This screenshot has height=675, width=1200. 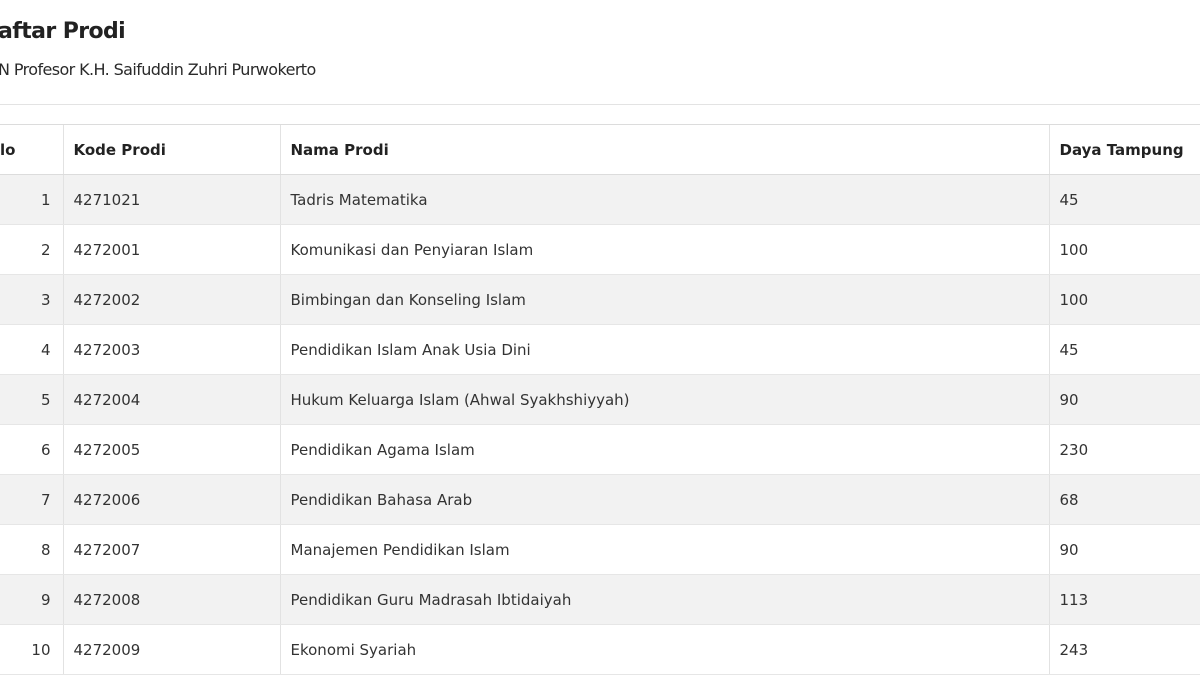 What do you see at coordinates (665, 649) in the screenshot?
I see `cell-nama-prodi: Ekonomi Syariah` at bounding box center [665, 649].